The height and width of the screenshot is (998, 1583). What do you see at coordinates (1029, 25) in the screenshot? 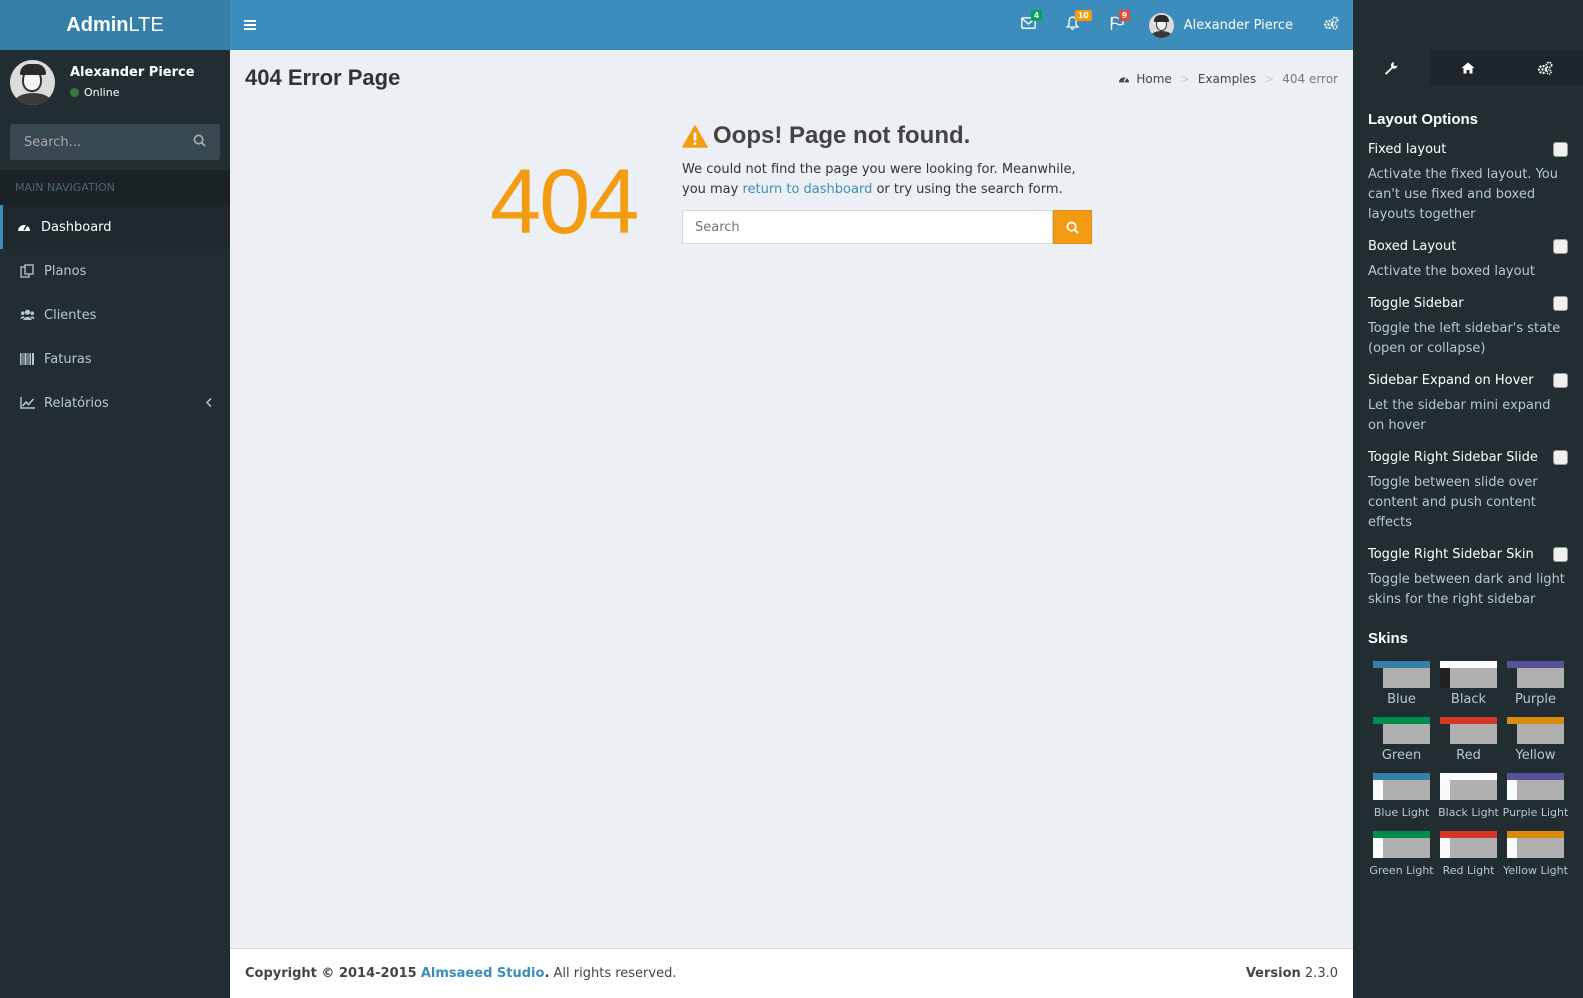
I see `messages-button: 4` at bounding box center [1029, 25].